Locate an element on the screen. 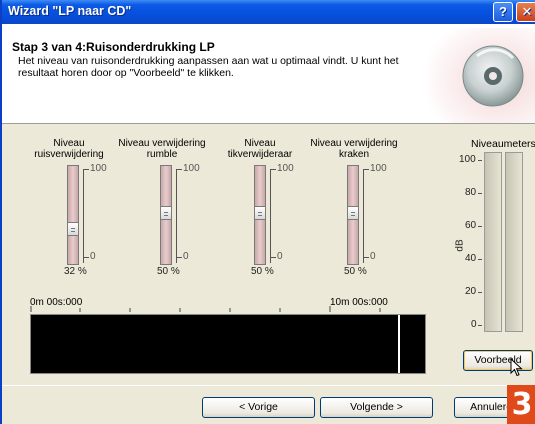 The image size is (535, 424). slider-noise-removal: Niveau ruisverwijdering is located at coordinates (69, 149).